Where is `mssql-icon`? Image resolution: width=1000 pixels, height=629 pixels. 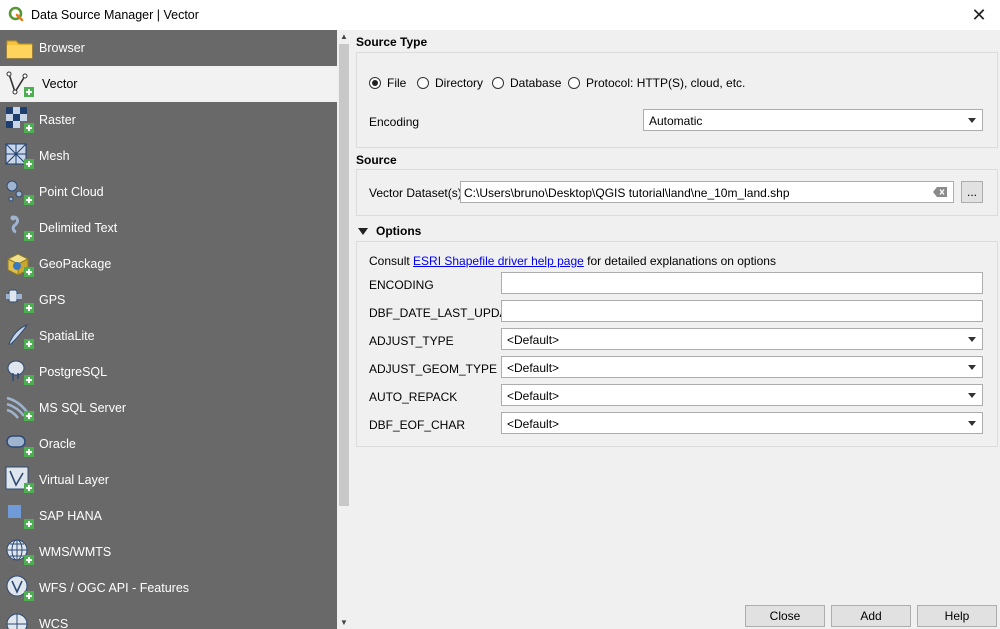
mssql-icon is located at coordinates (20, 408).